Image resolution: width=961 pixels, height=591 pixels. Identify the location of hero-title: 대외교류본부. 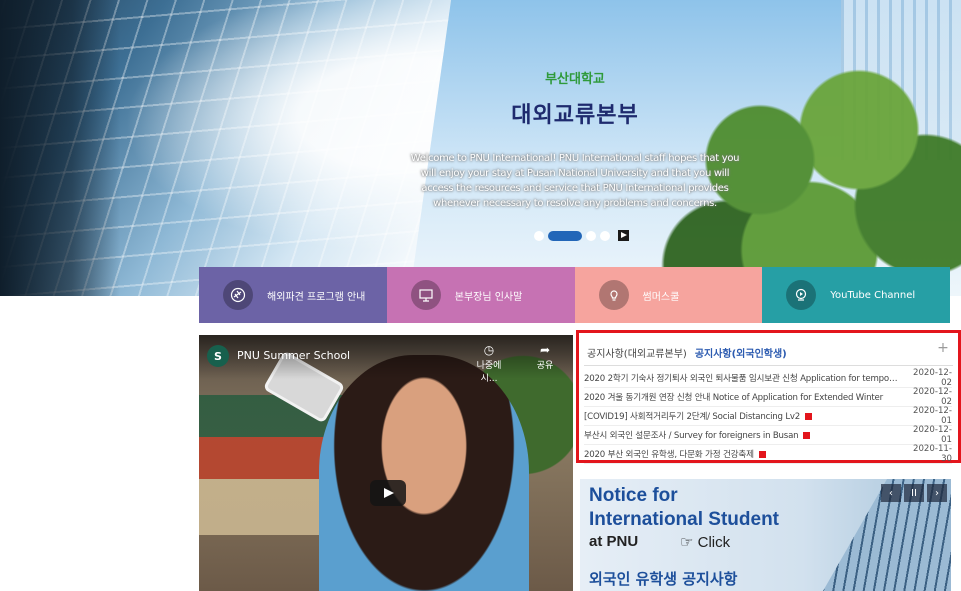
(575, 115).